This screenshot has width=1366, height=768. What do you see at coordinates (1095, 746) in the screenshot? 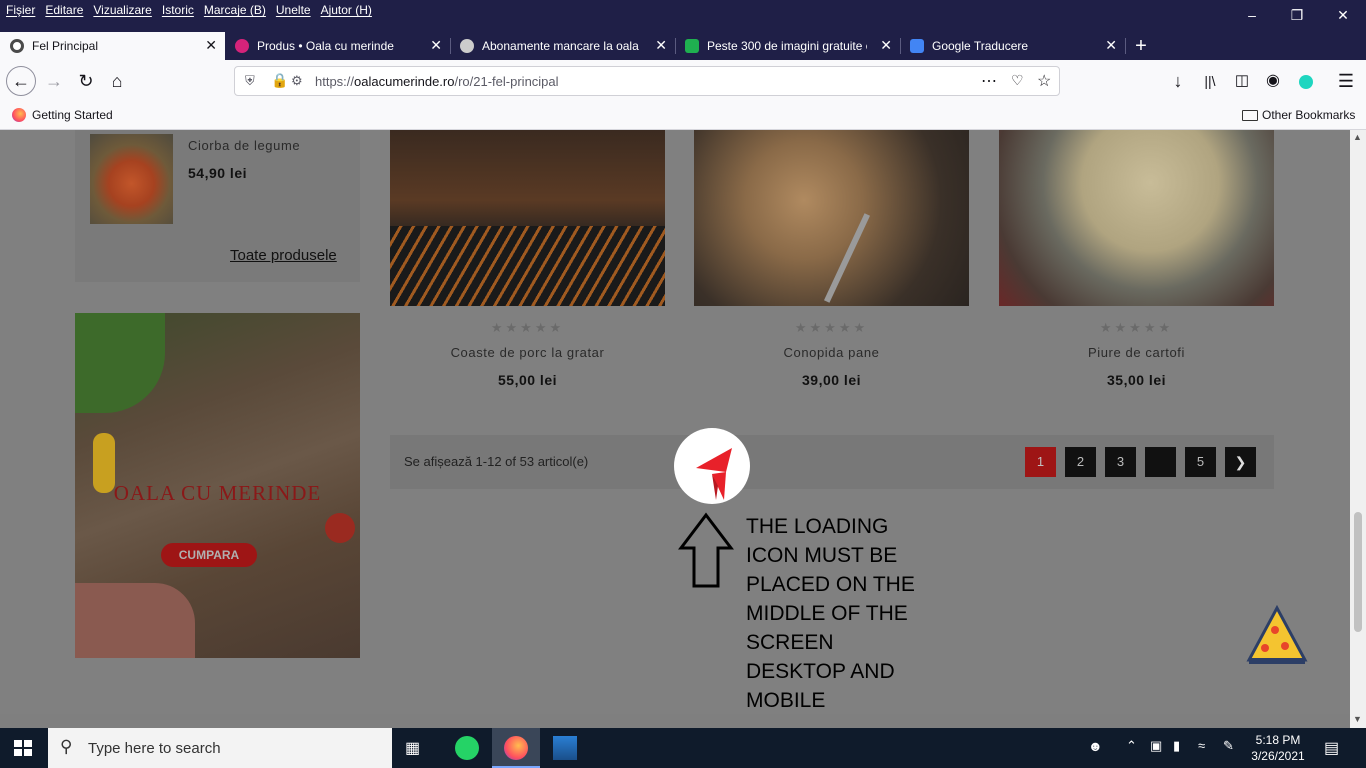
I see `people-icon: ☻` at bounding box center [1095, 746].